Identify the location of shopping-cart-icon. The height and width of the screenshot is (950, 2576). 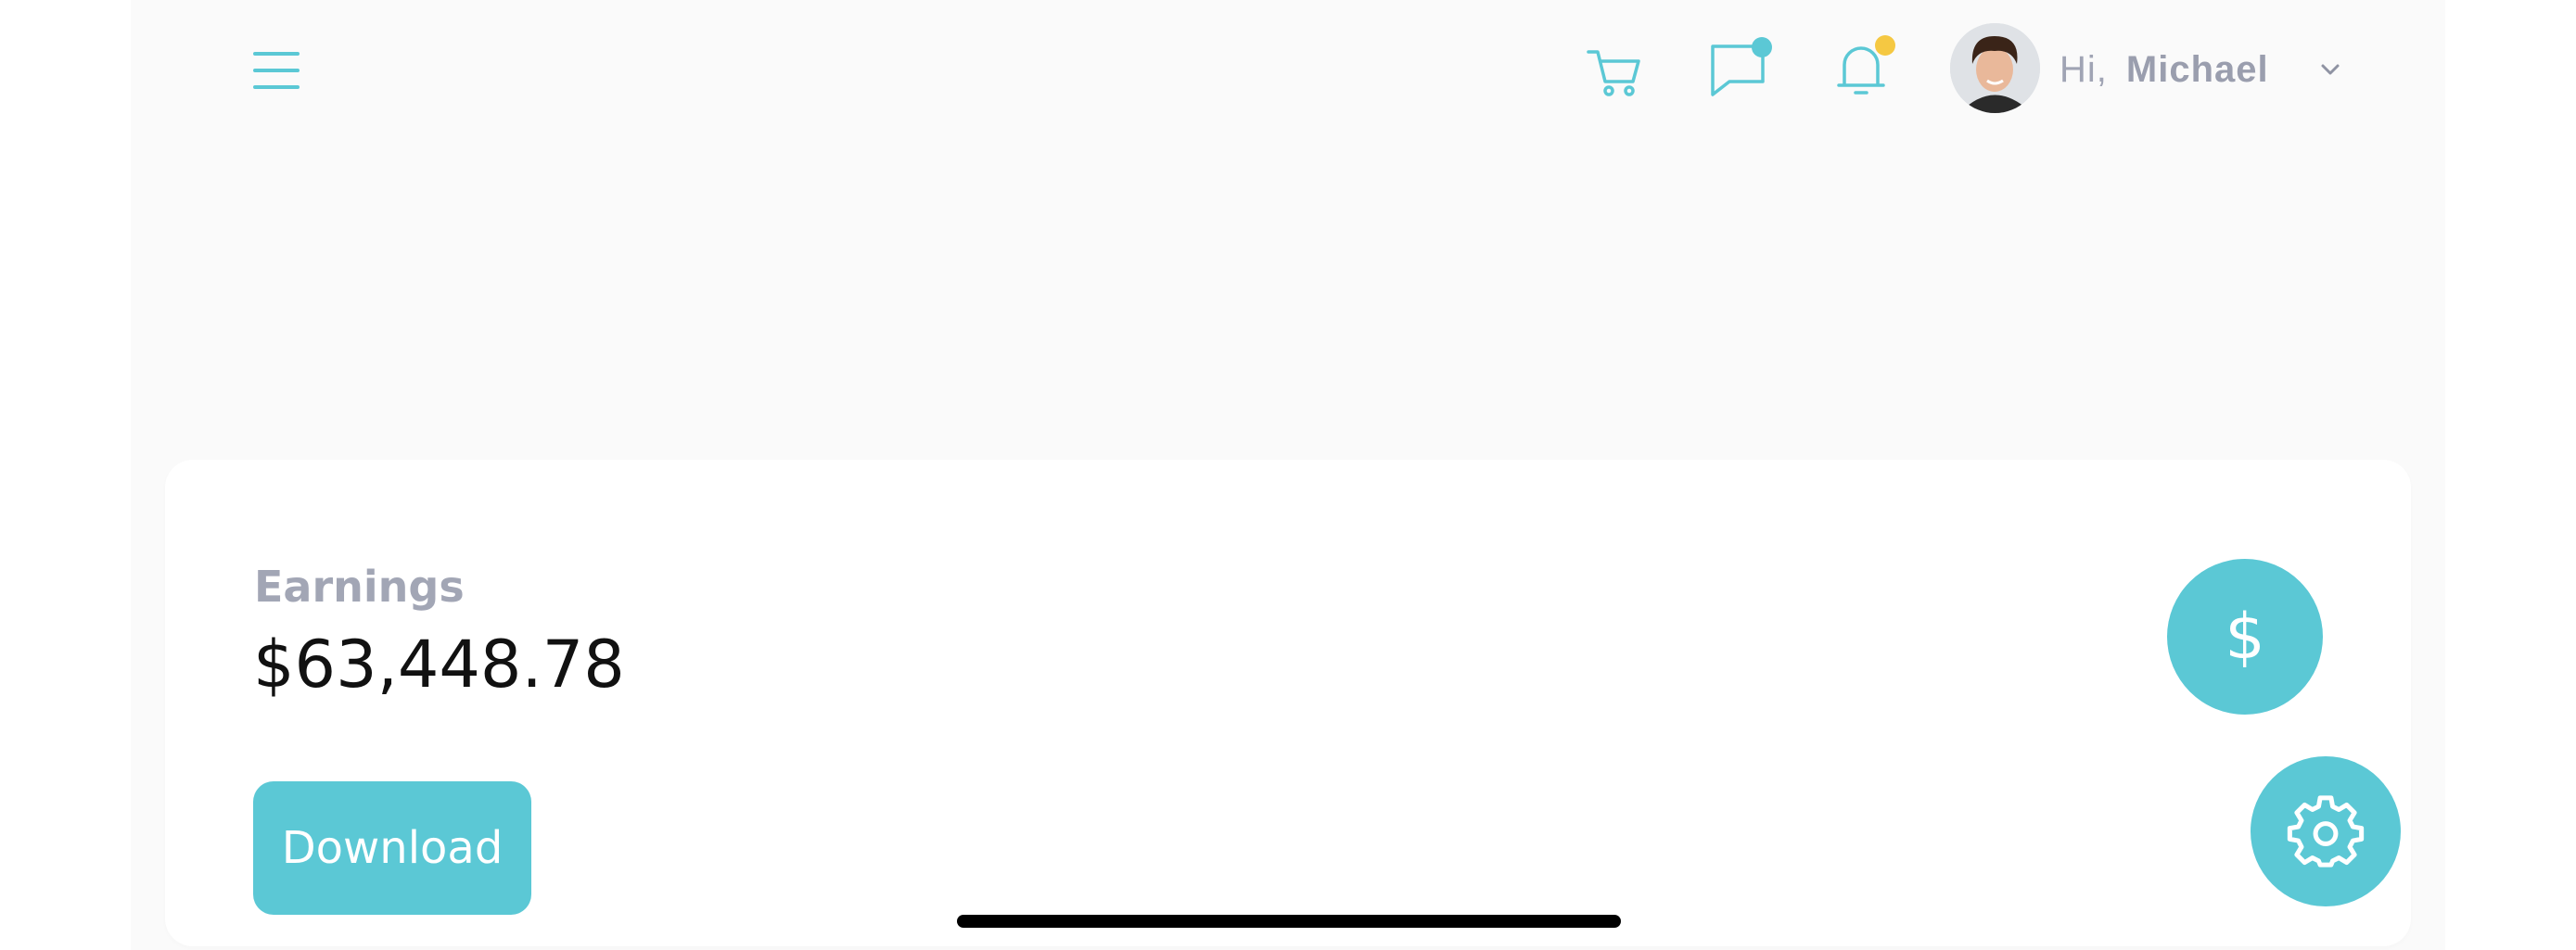
(1614, 70).